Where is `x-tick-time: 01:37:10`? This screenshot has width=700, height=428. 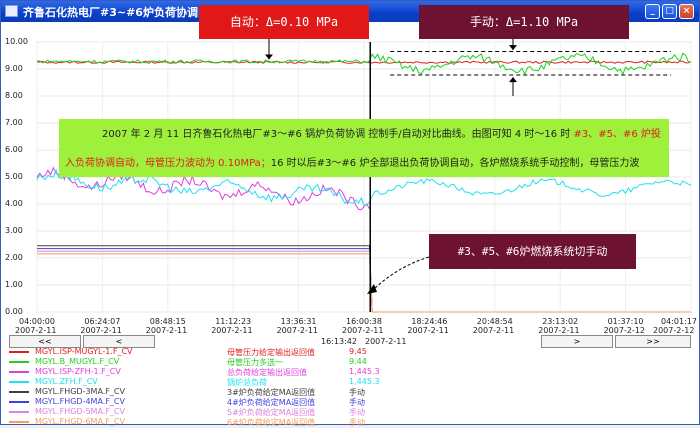
x-tick-time: 01:37:10 is located at coordinates (625, 321).